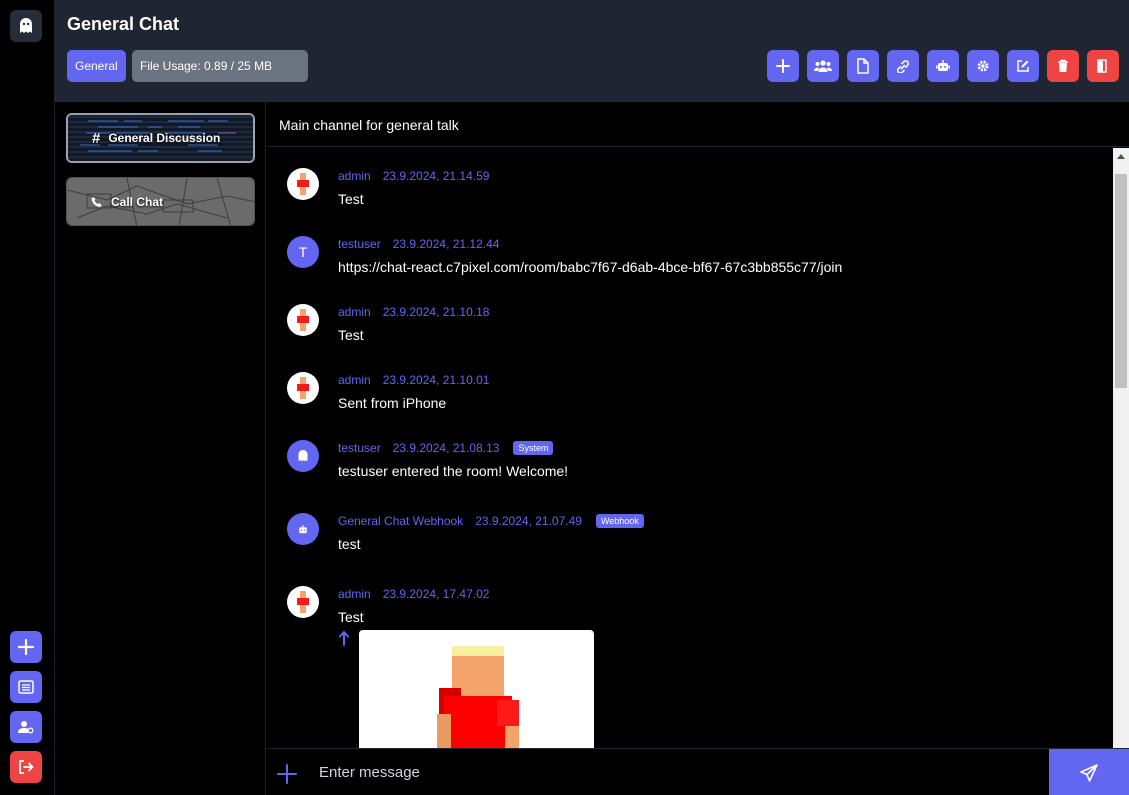 This screenshot has width=1129, height=795. I want to click on users-icon, so click(823, 66).